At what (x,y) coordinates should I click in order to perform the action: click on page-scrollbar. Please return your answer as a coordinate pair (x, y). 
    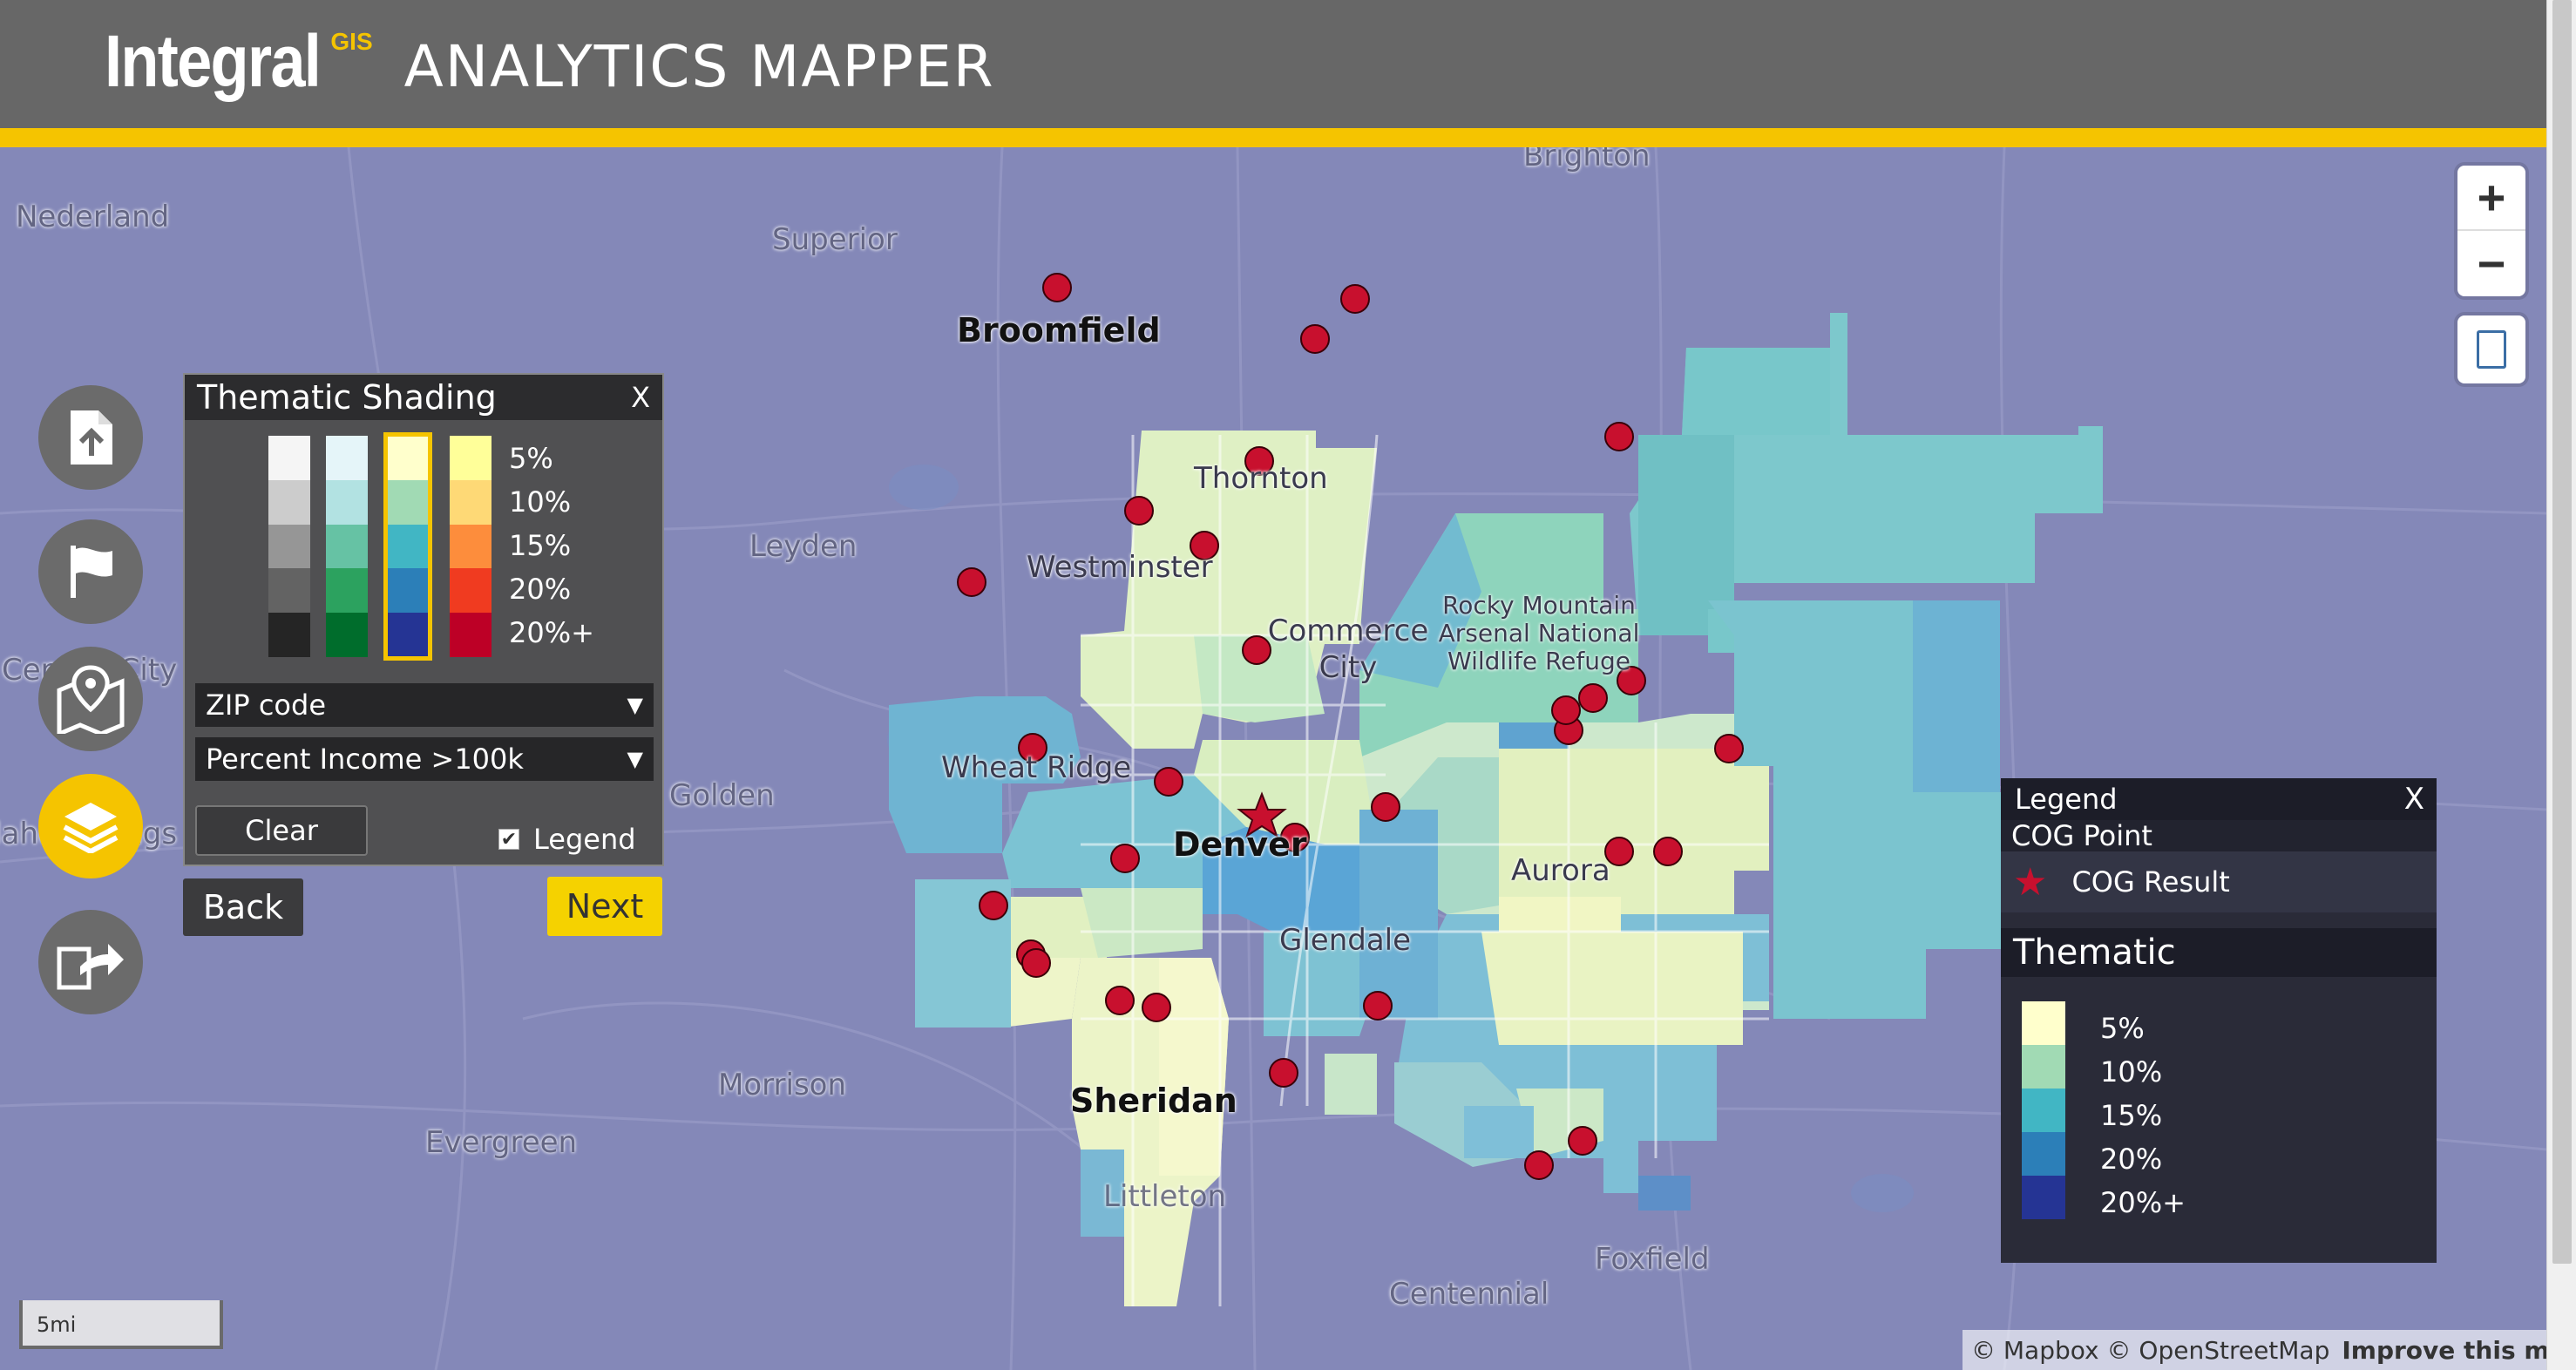
    Looking at the image, I should click on (2561, 685).